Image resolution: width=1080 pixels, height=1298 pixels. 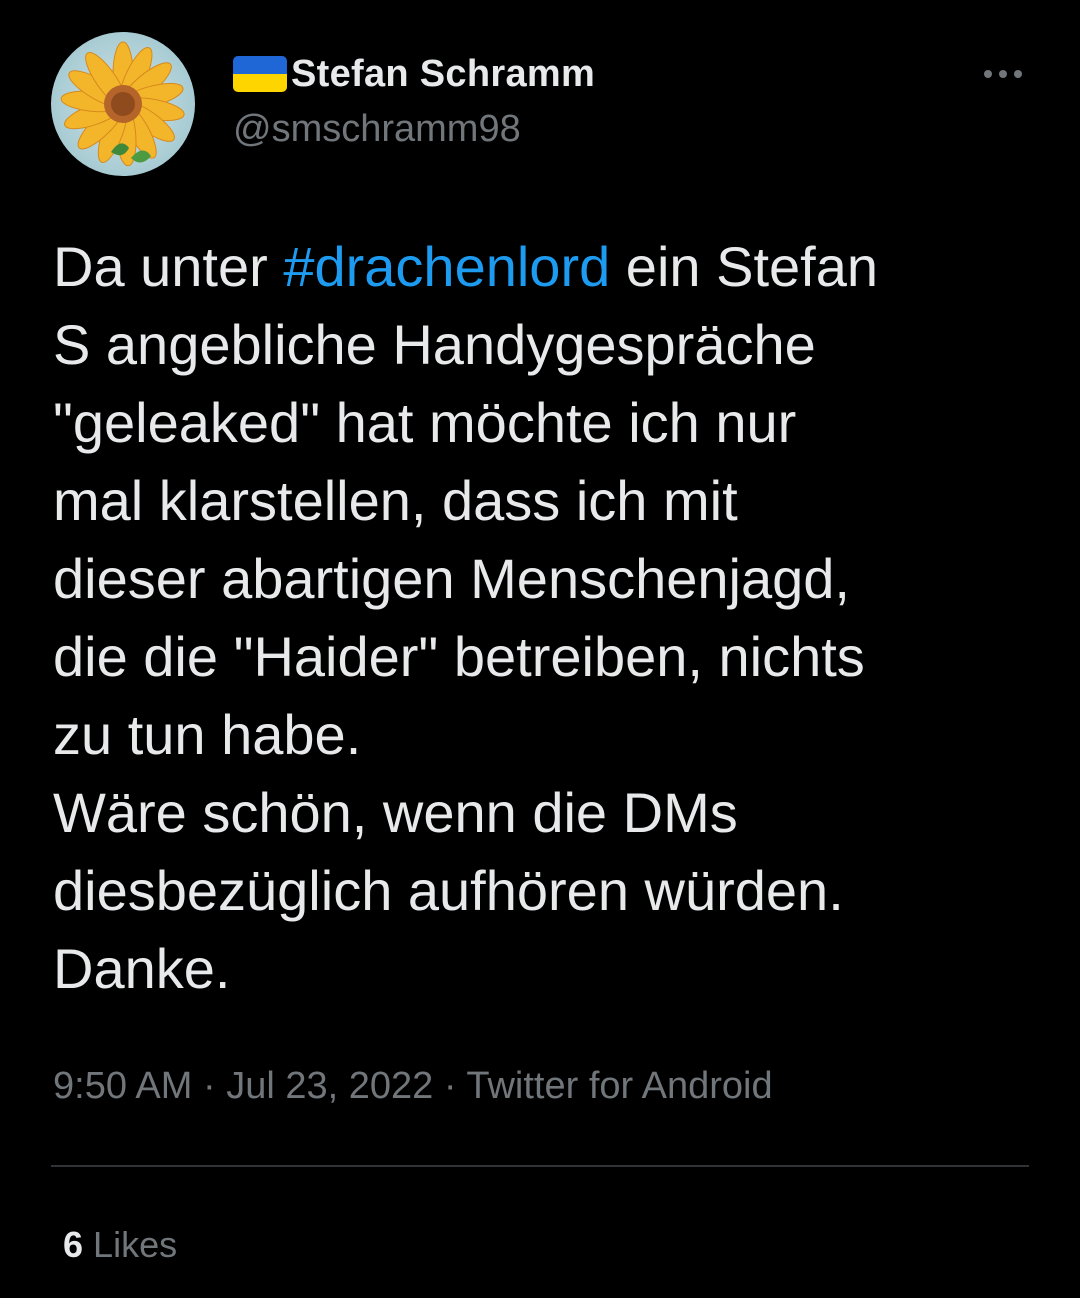 What do you see at coordinates (135, 1244) in the screenshot?
I see `likes-label: Likes` at bounding box center [135, 1244].